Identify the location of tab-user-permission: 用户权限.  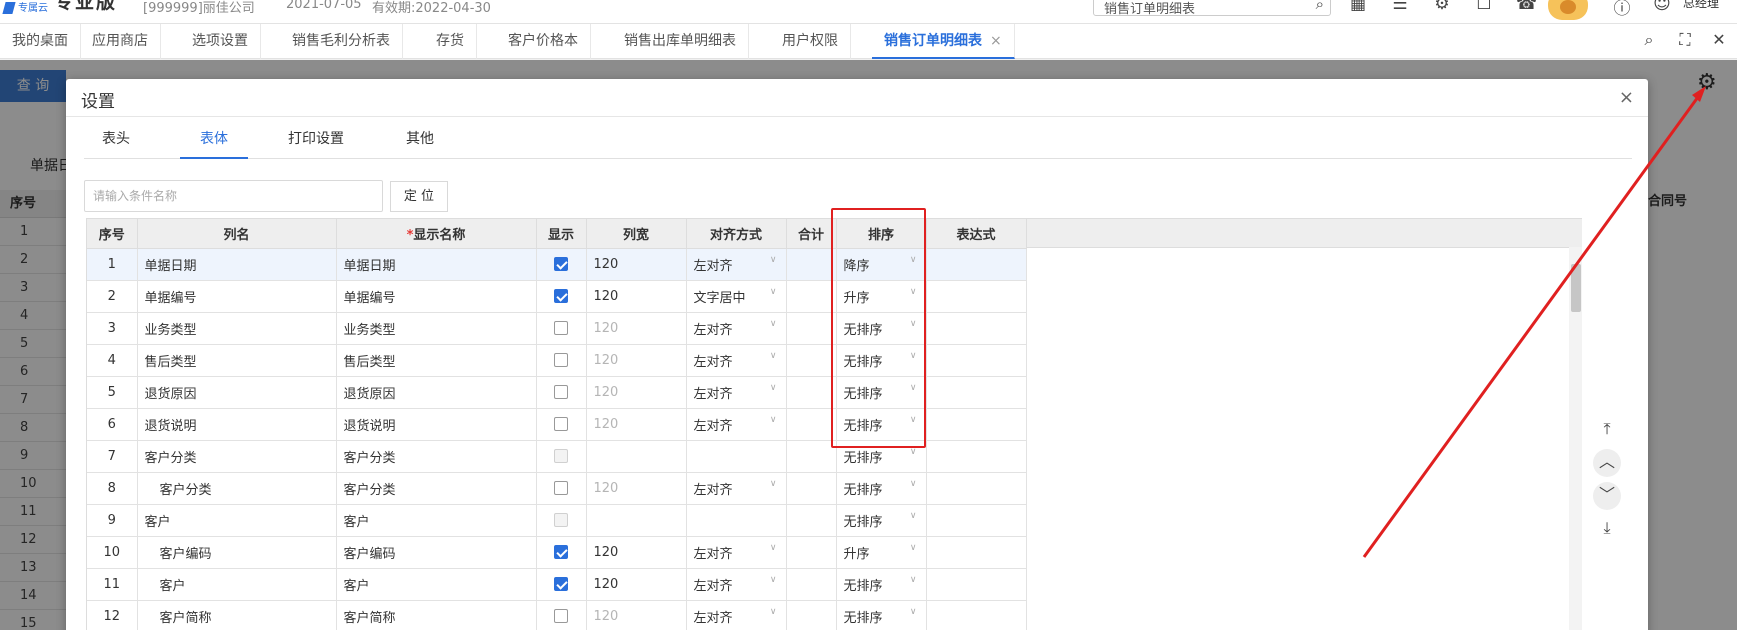
(810, 41).